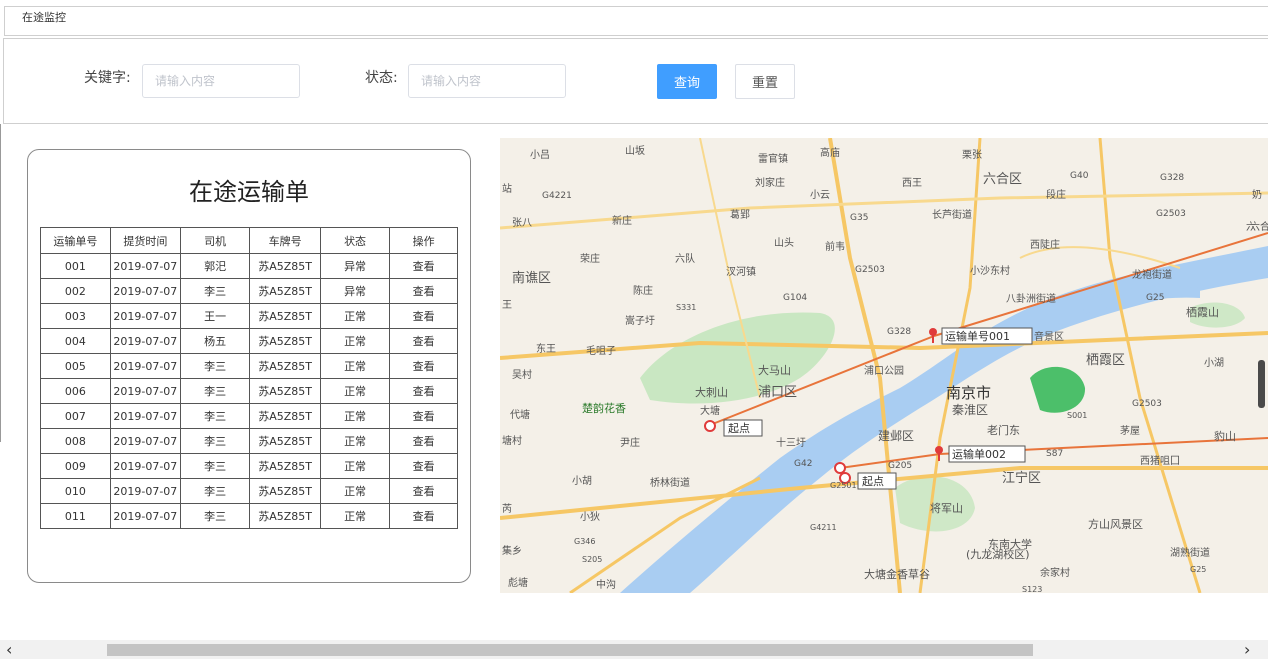  What do you see at coordinates (507, 188) in the screenshot?
I see `map-label: 站` at bounding box center [507, 188].